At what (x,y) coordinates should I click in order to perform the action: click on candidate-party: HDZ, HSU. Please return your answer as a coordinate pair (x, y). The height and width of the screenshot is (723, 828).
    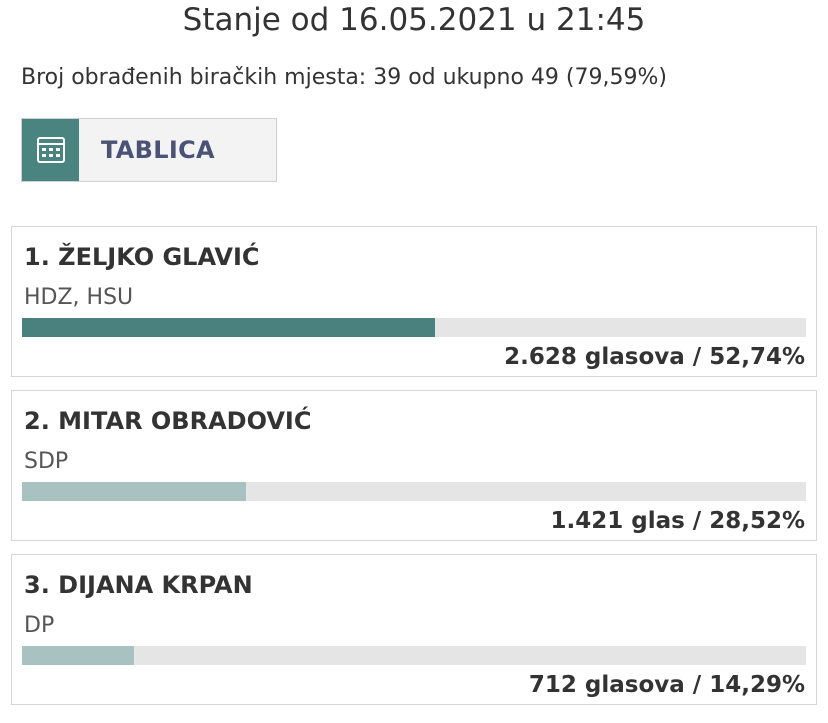
    Looking at the image, I should click on (79, 297).